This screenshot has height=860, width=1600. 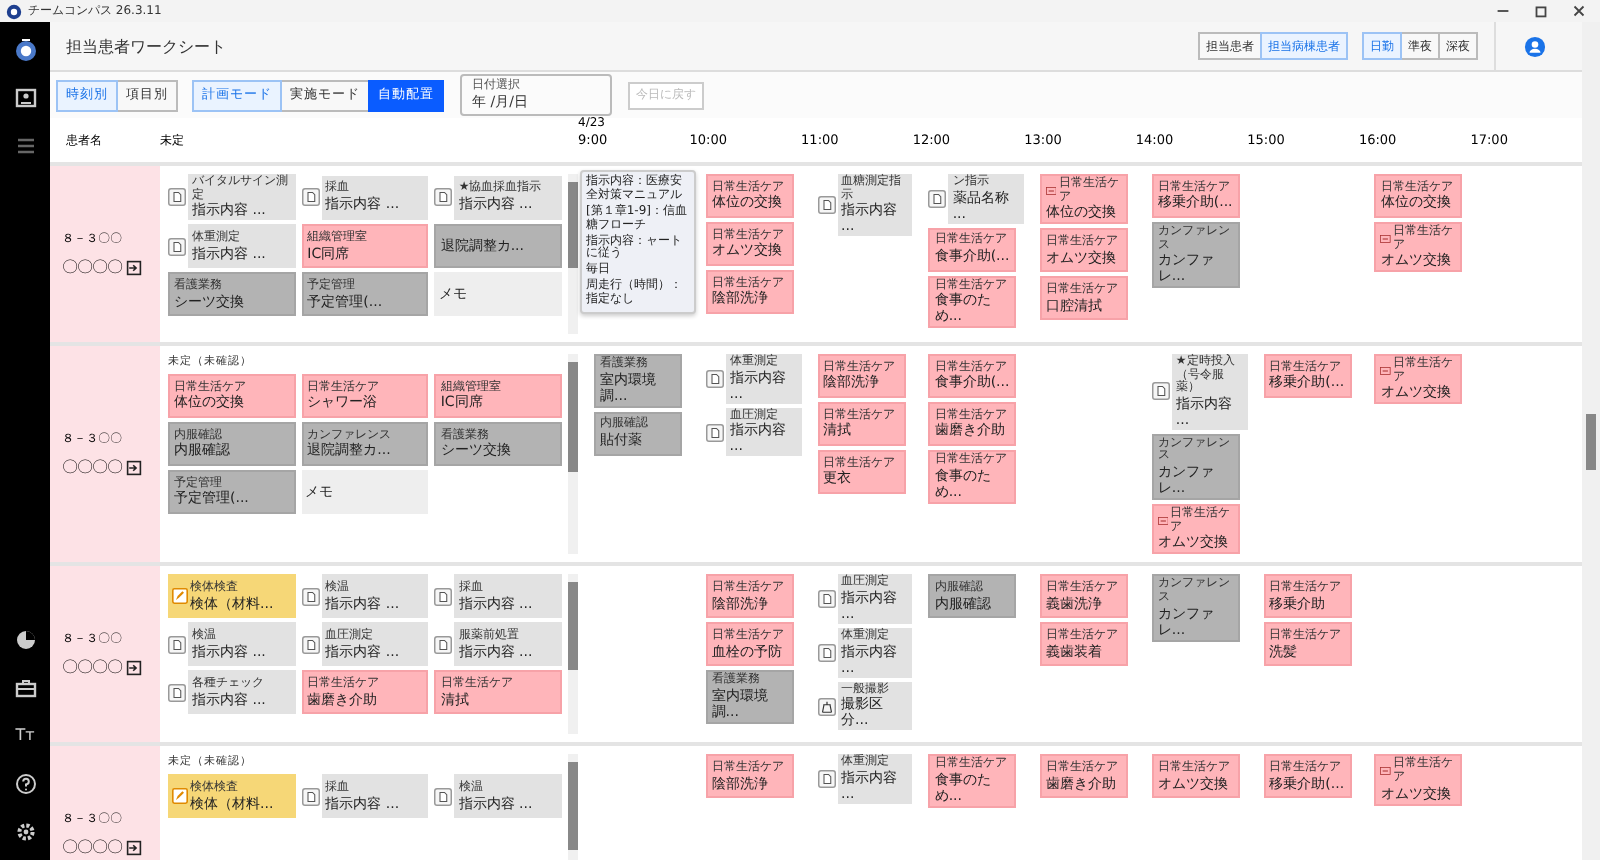 What do you see at coordinates (826, 706) in the screenshot?
I see `imaging-icon` at bounding box center [826, 706].